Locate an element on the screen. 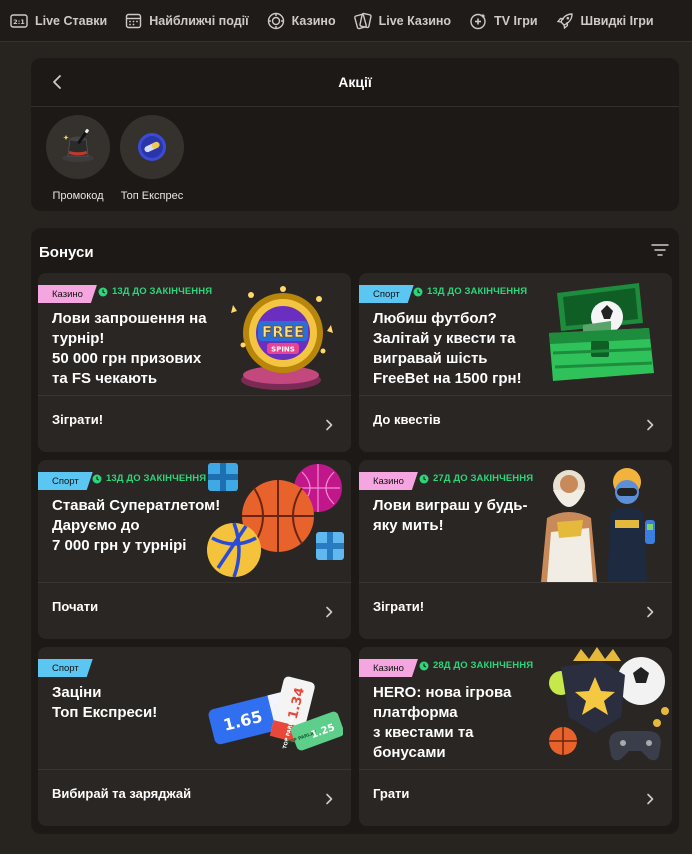 This screenshot has width=692, height=854. filter-button is located at coordinates (660, 252).